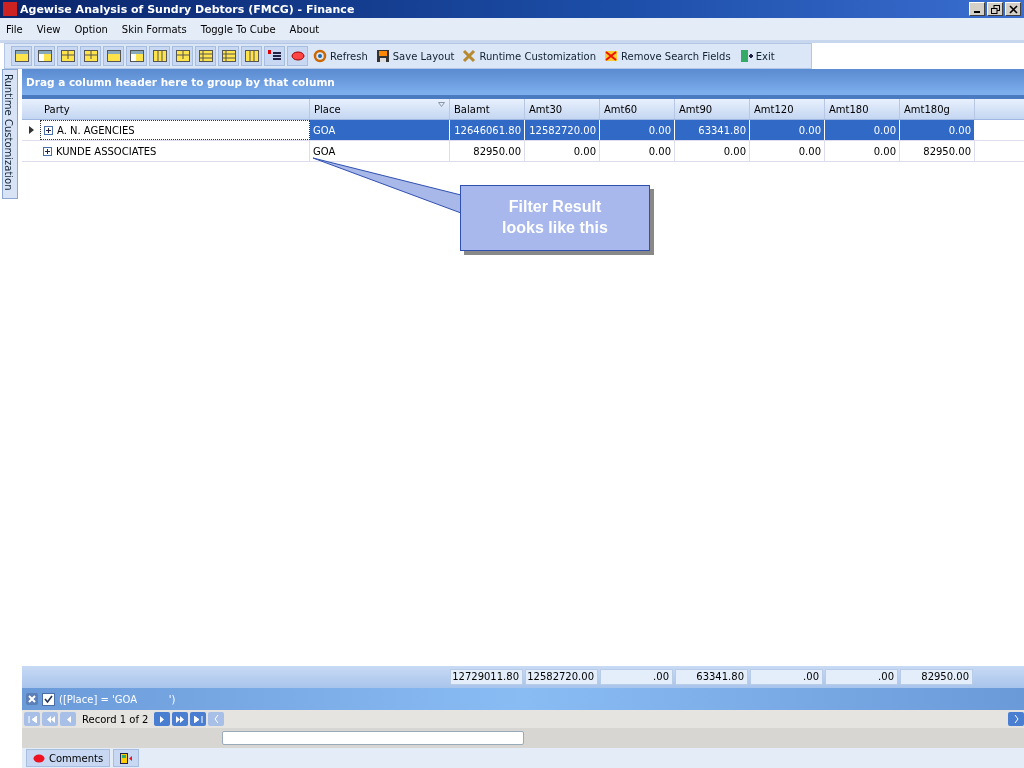  I want to click on table-cell: A. N. AGENCIES, so click(96, 130).